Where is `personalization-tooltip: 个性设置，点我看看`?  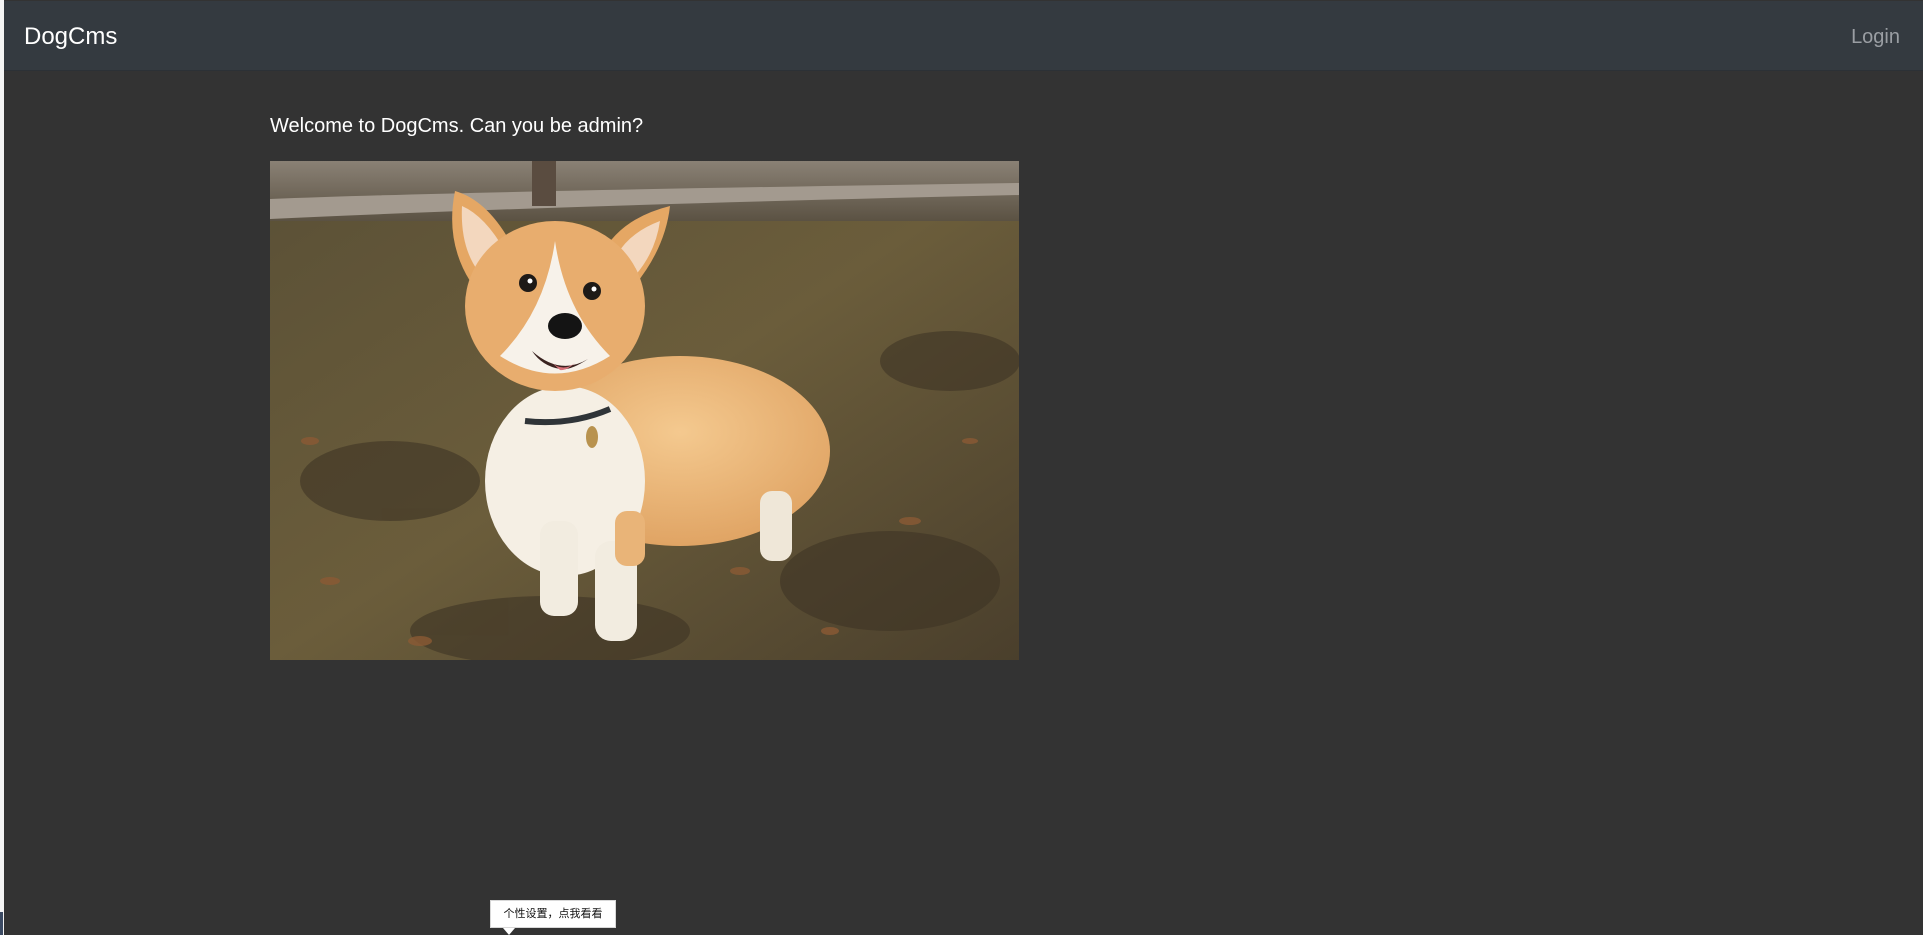
personalization-tooltip: 个性设置，点我看看 is located at coordinates (553, 917).